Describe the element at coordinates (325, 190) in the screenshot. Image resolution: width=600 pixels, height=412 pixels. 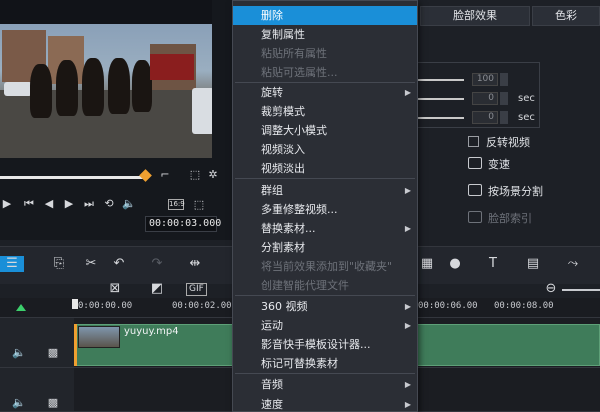
I see `menu-item: 群组 ▶` at that location.